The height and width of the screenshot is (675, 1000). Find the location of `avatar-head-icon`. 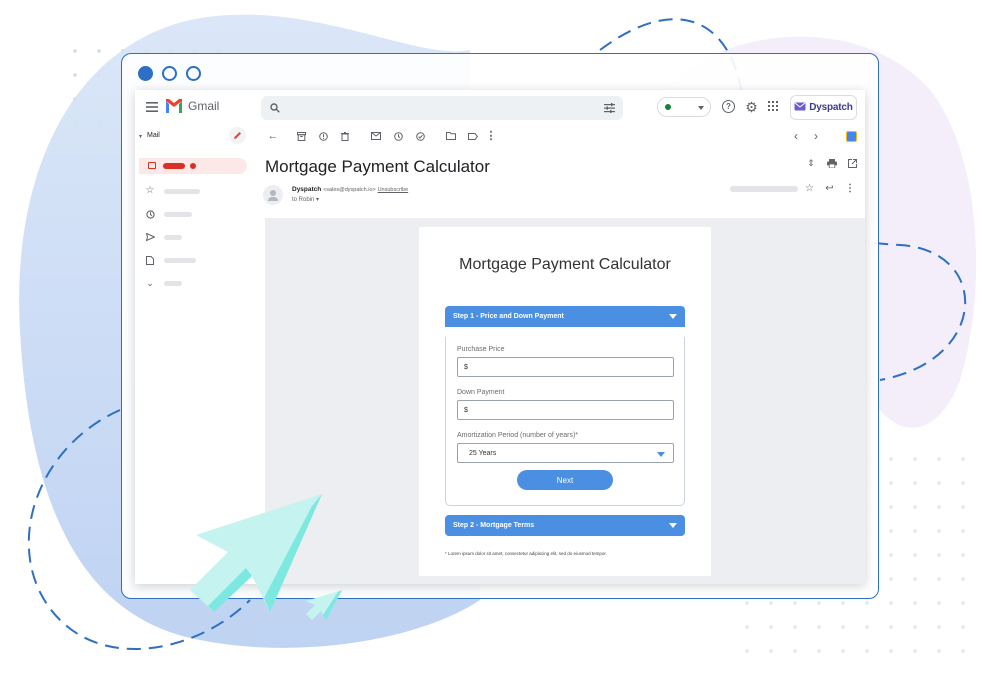

avatar-head-icon is located at coordinates (273, 193).